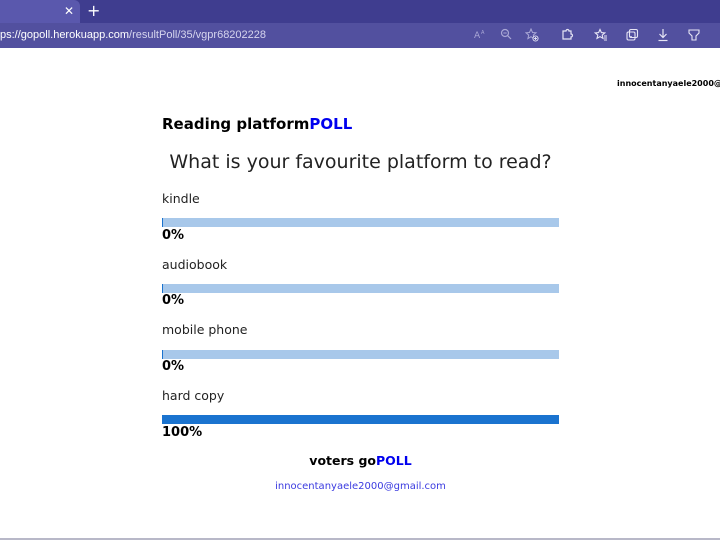 The image size is (720, 540). Describe the element at coordinates (532, 35) in the screenshot. I see `favorite-add-icon` at that location.